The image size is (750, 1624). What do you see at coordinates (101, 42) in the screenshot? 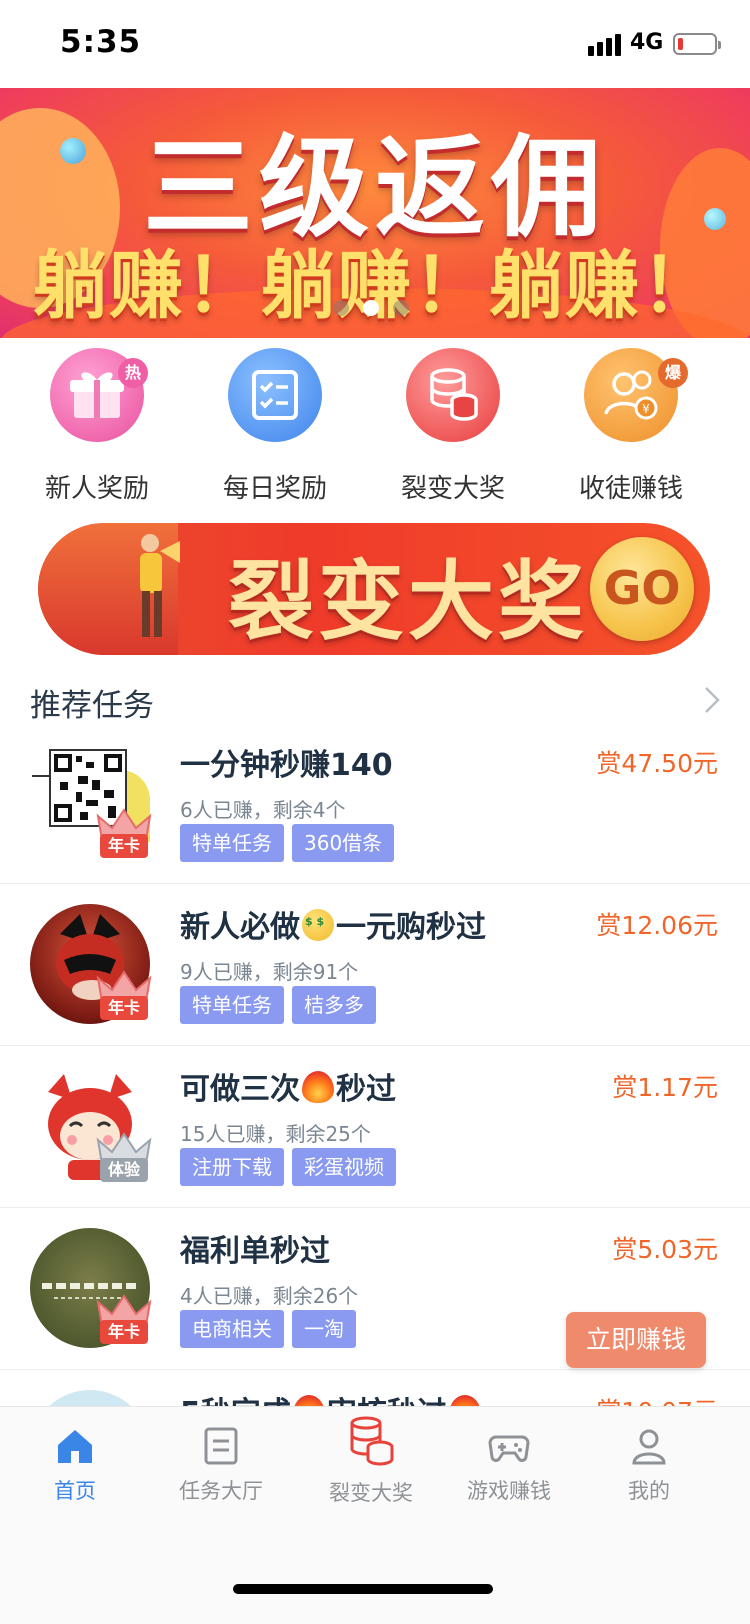
I see `status-time: 5:35` at bounding box center [101, 42].